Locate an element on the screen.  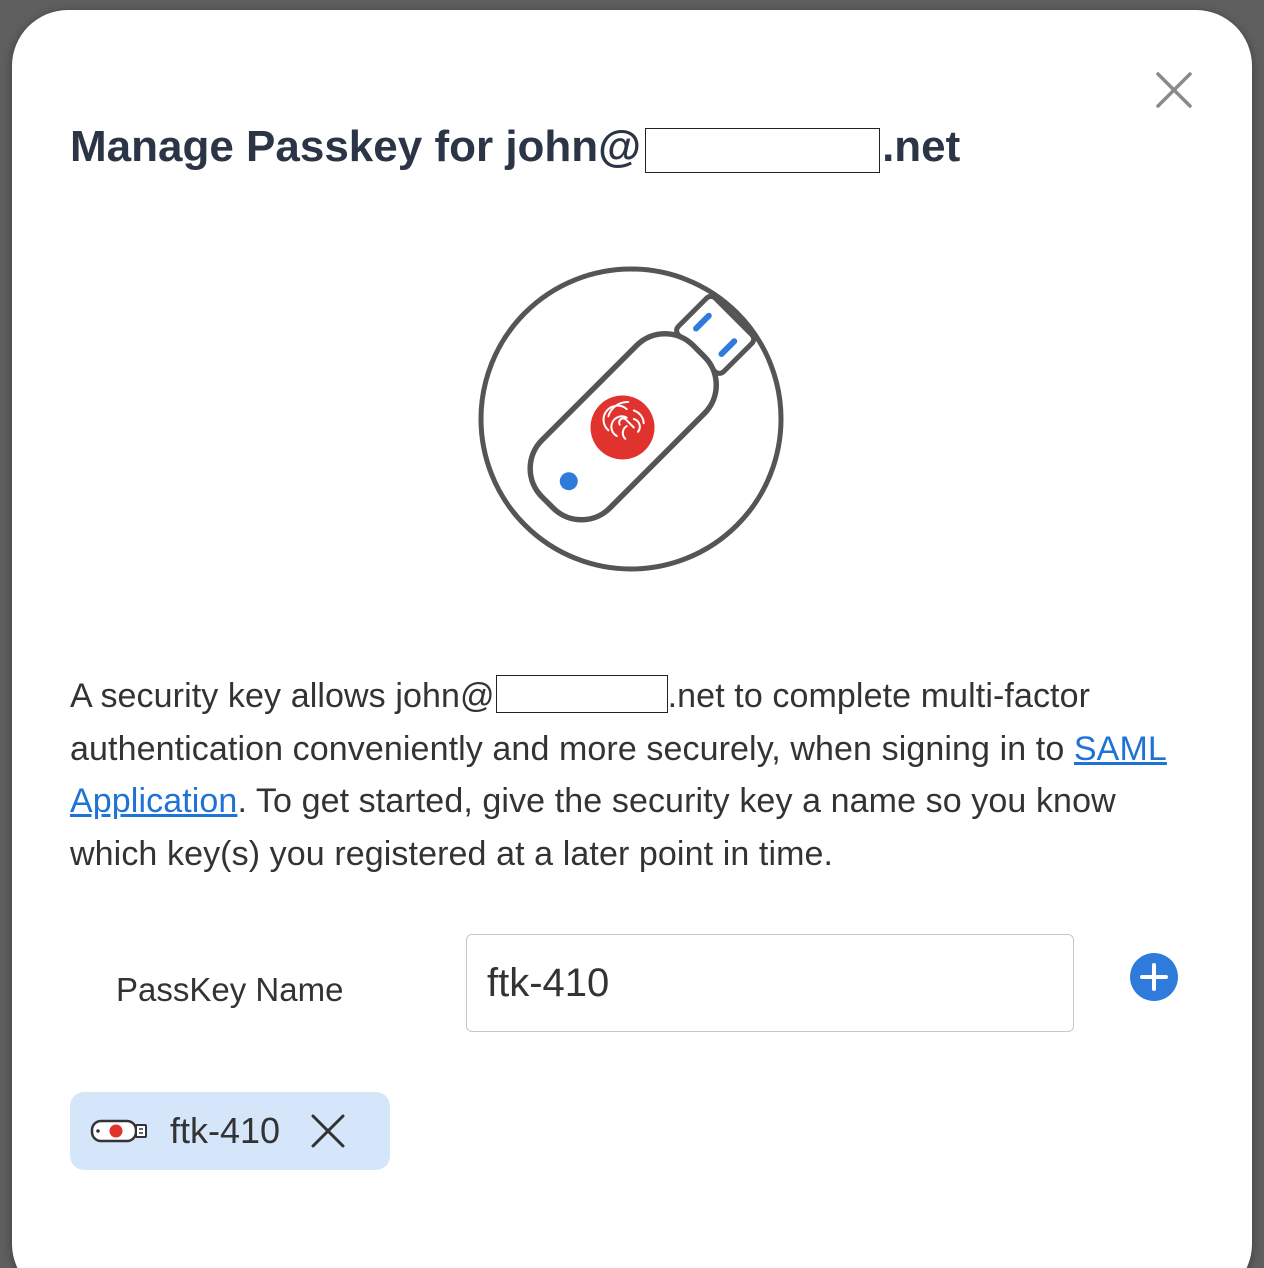
dialog-title: Manage Passkey for john@ .net is located at coordinates (515, 147).